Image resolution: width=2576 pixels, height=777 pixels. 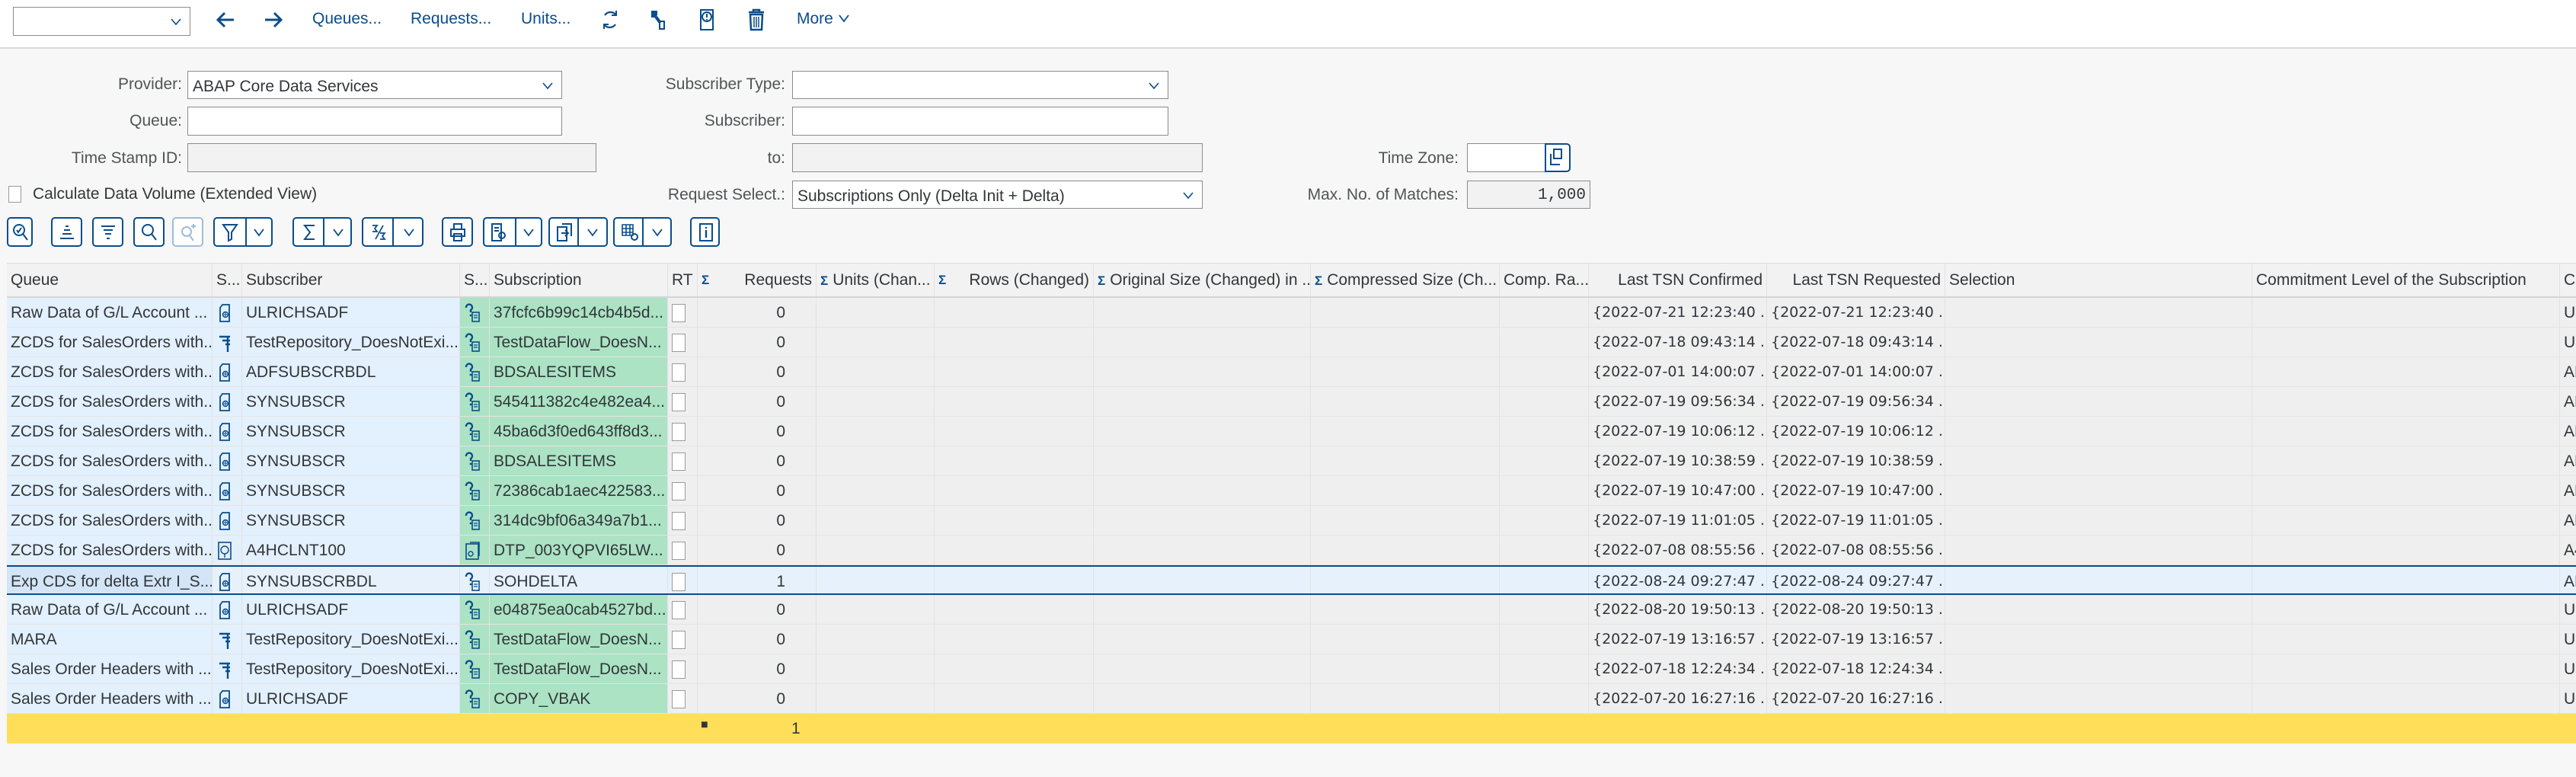 I want to click on sort-ascending-icon, so click(x=67, y=232).